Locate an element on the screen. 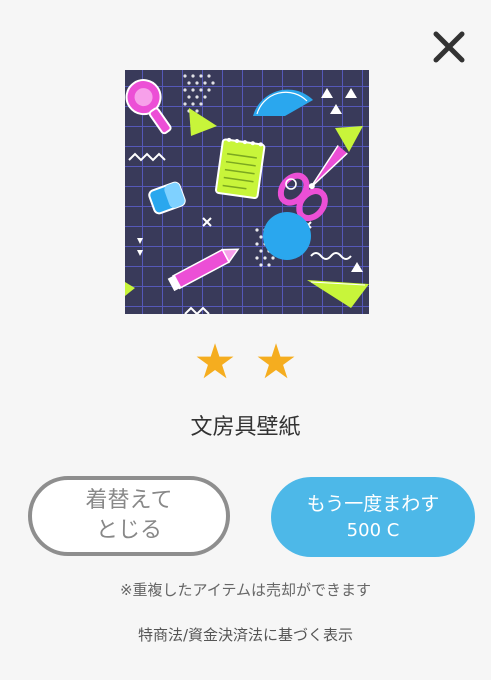  spin-again-price: 500 C is located at coordinates (373, 530).